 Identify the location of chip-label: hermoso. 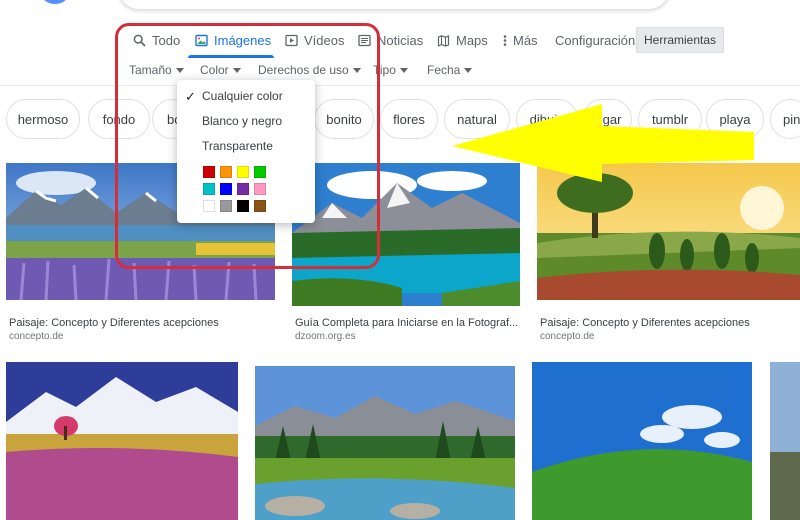
(43, 119).